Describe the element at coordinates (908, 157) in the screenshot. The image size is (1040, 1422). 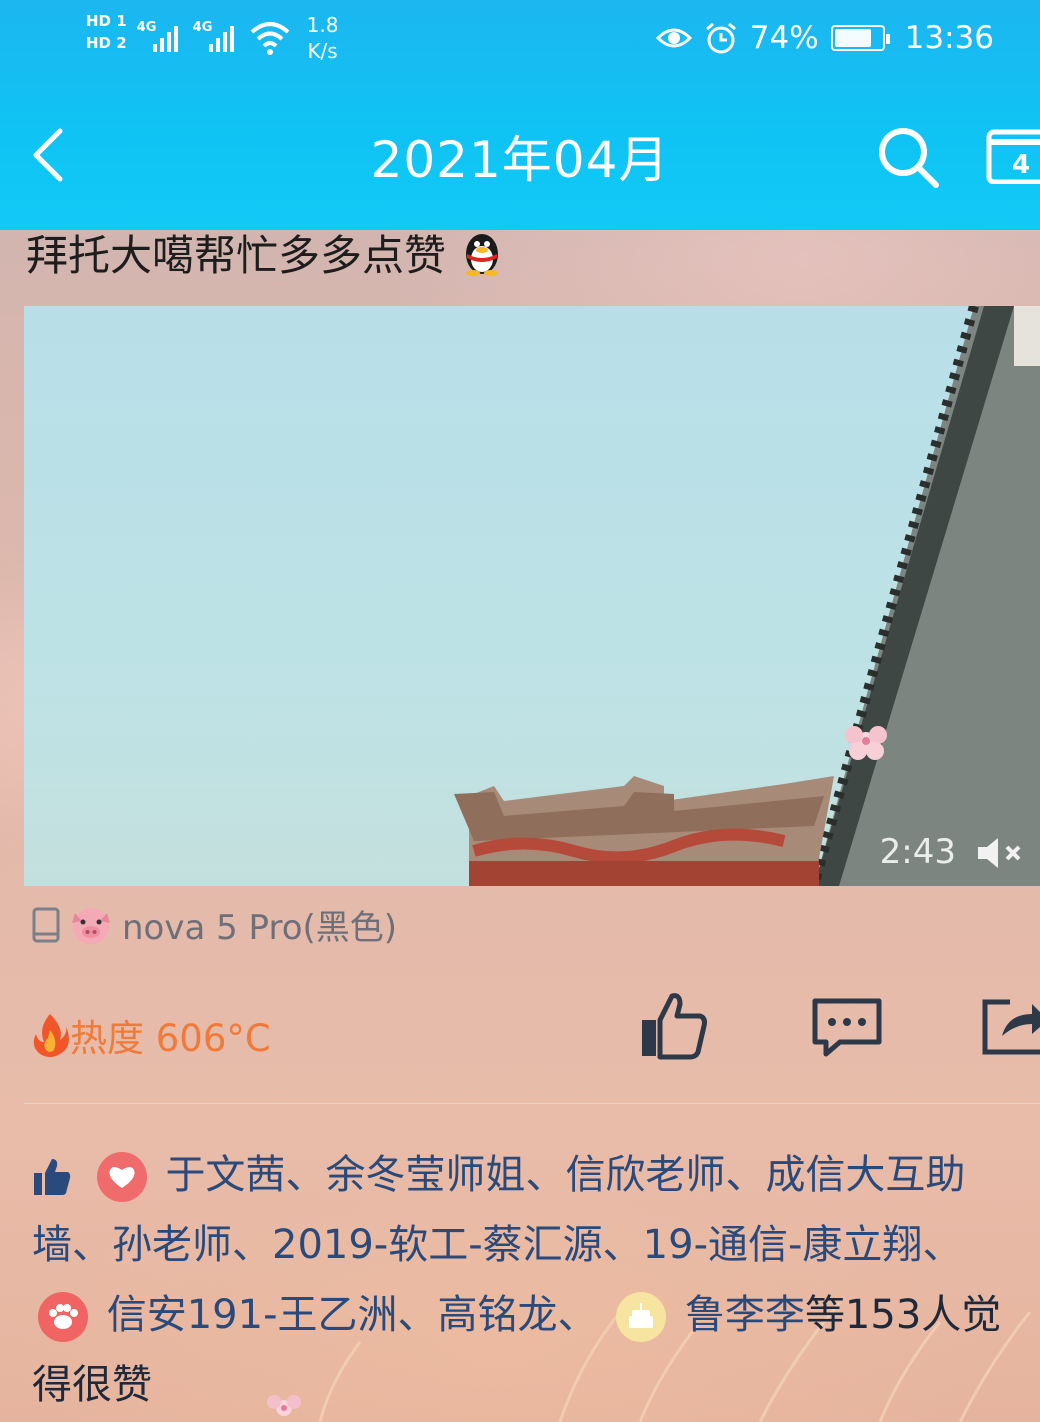
I see `search-icon` at that location.